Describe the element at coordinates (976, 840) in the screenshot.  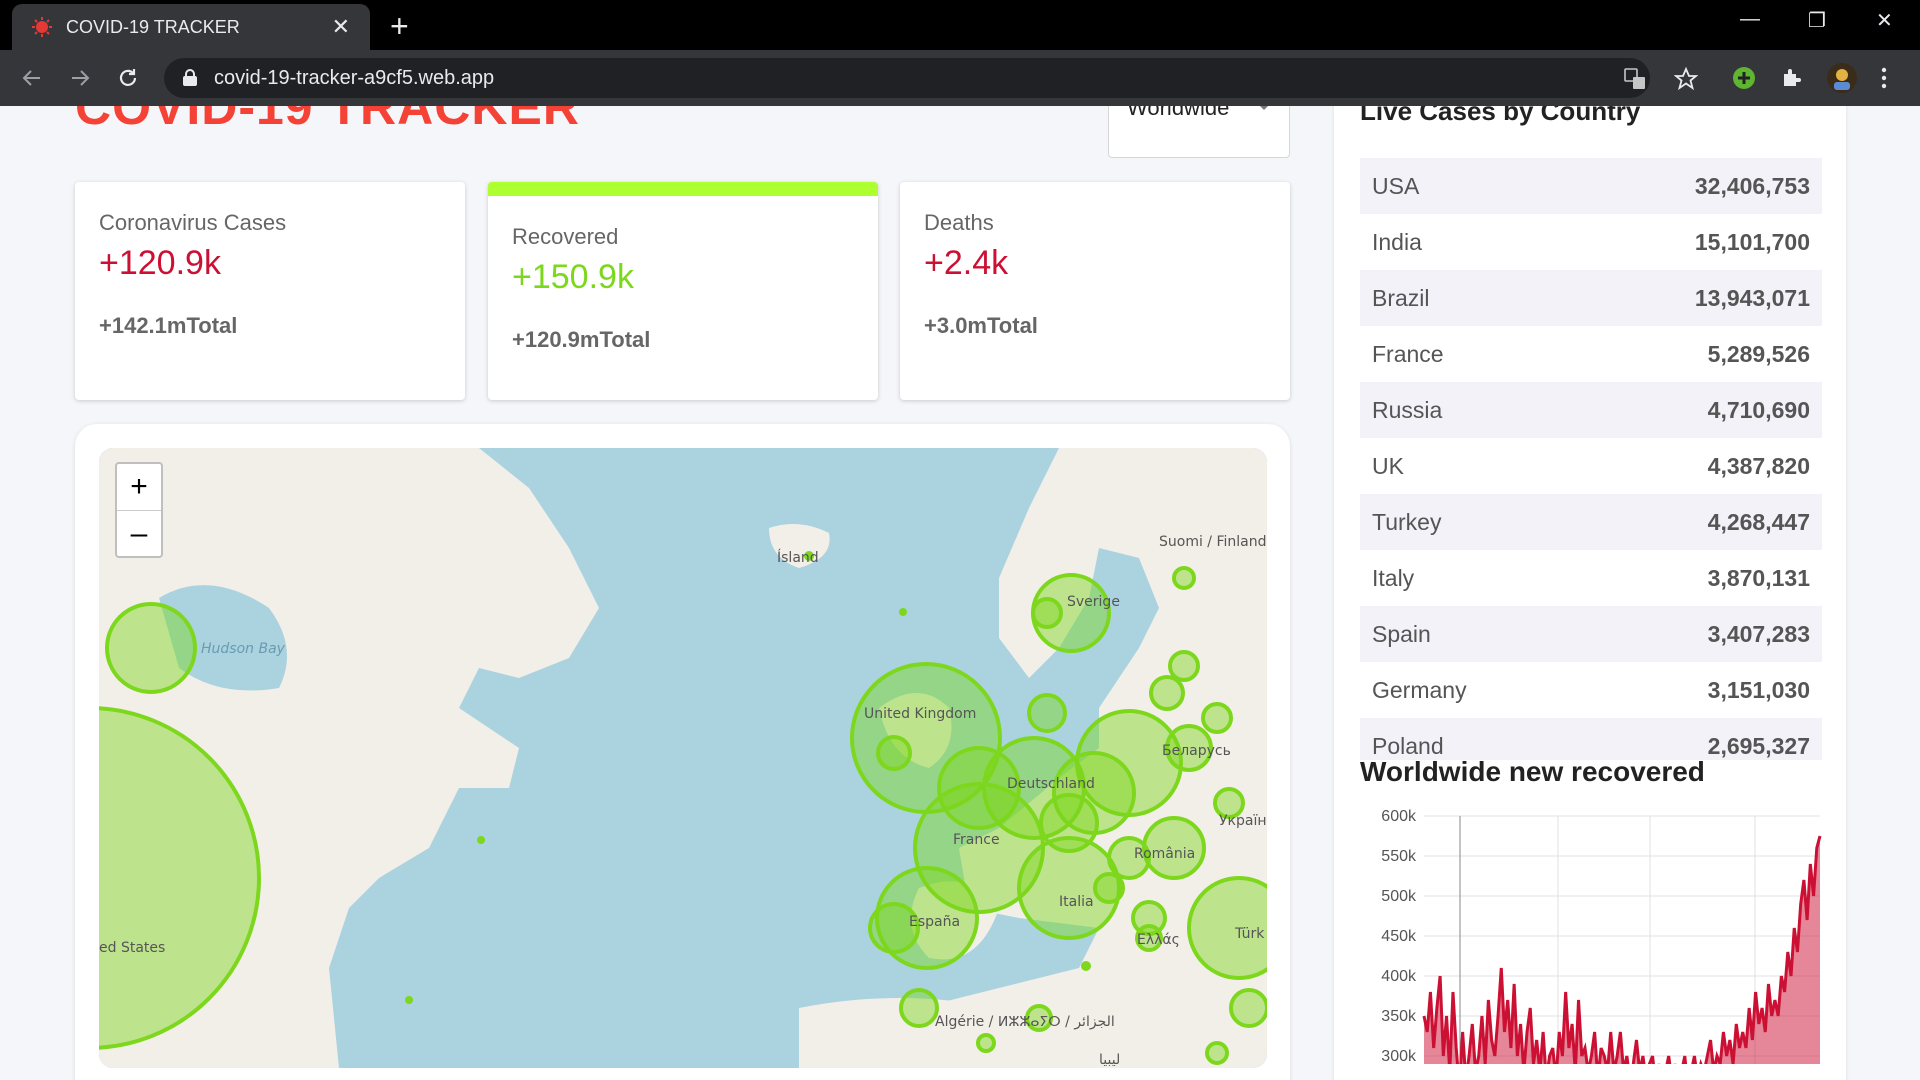
I see `map-label: France` at that location.